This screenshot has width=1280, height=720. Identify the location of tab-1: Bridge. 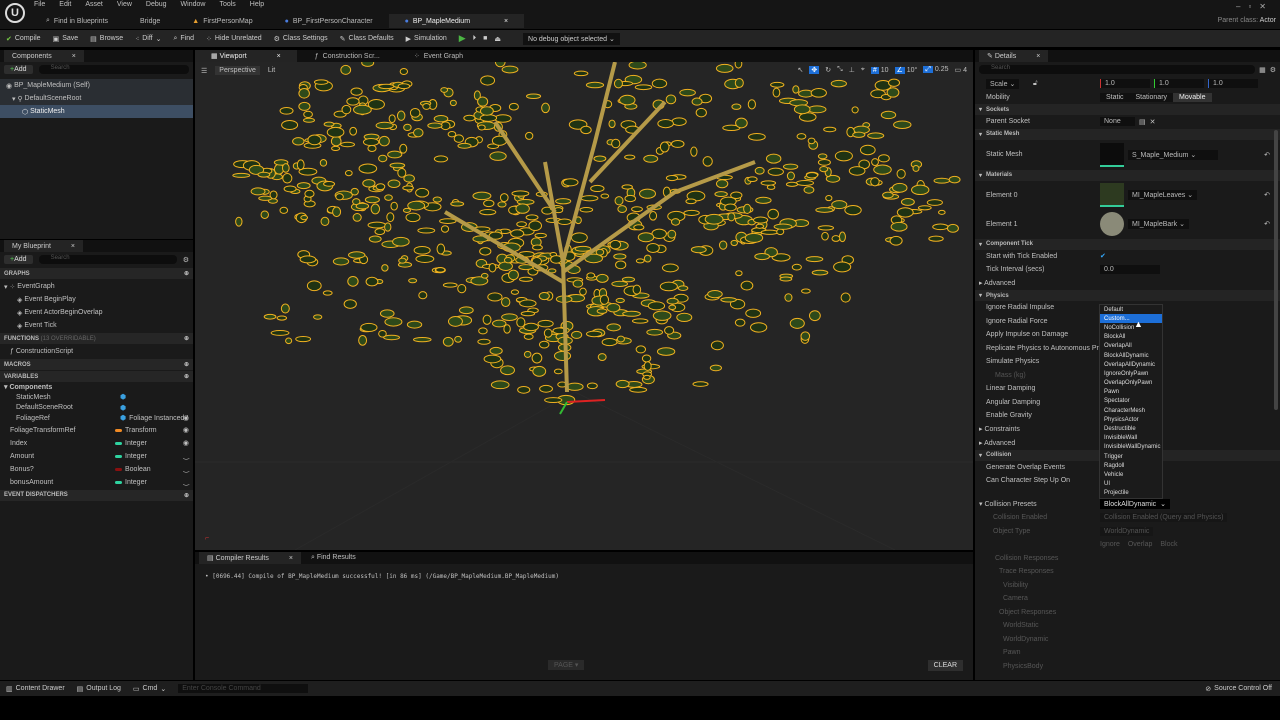
(150, 21).